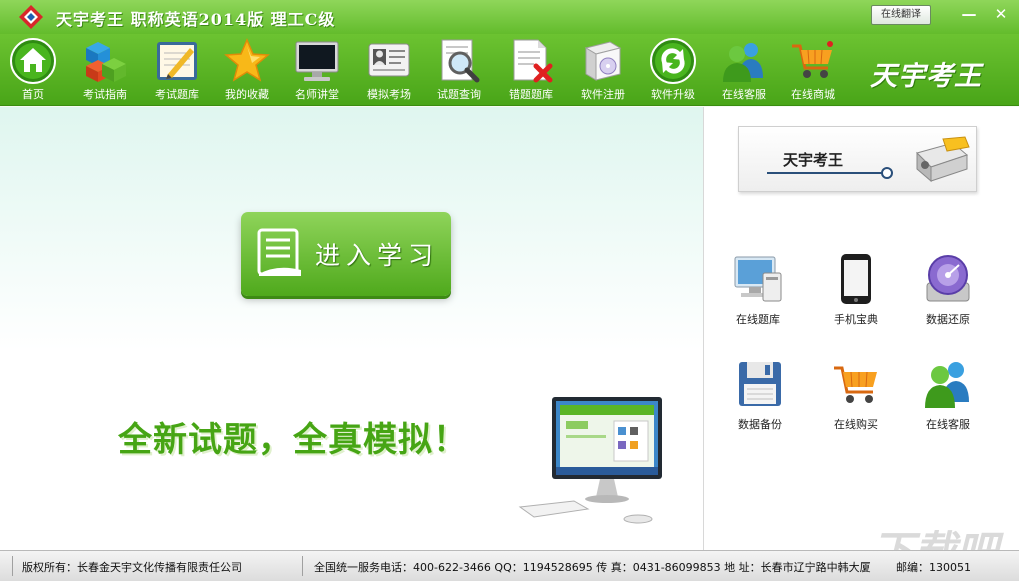 This screenshot has height=581, width=1019. I want to click on pencil-sharpener-icon, so click(943, 159).